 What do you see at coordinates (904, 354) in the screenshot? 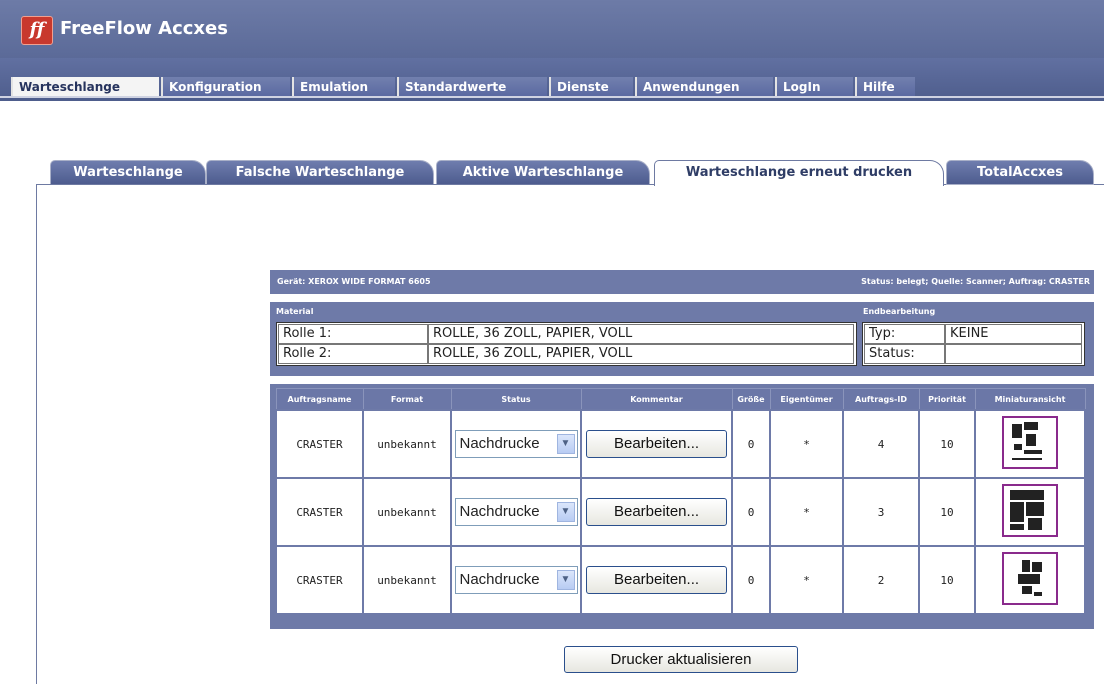
I see `finishing-status-label: Status:` at bounding box center [904, 354].